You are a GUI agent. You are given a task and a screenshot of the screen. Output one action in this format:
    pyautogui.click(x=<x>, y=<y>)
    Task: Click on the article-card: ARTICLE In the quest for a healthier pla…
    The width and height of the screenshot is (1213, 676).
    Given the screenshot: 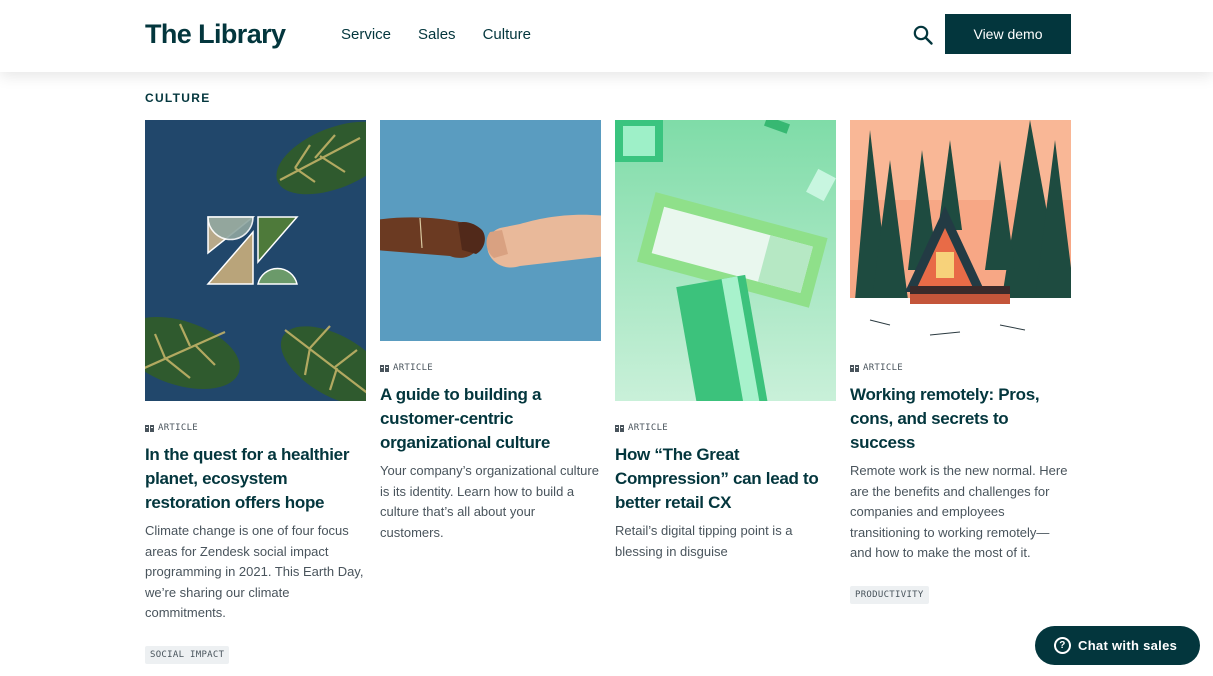 What is the action you would take?
    pyautogui.click(x=255, y=392)
    